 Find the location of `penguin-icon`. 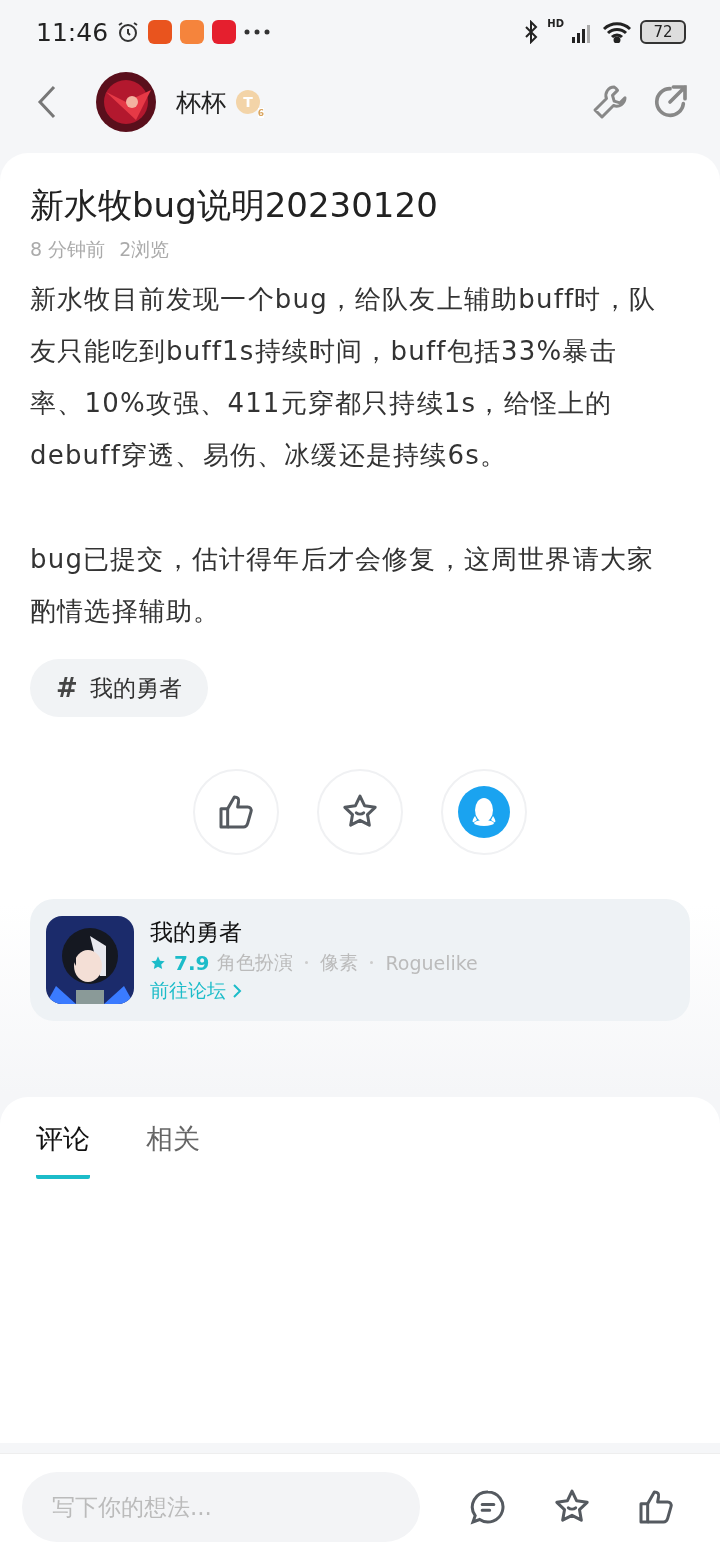

penguin-icon is located at coordinates (484, 812).